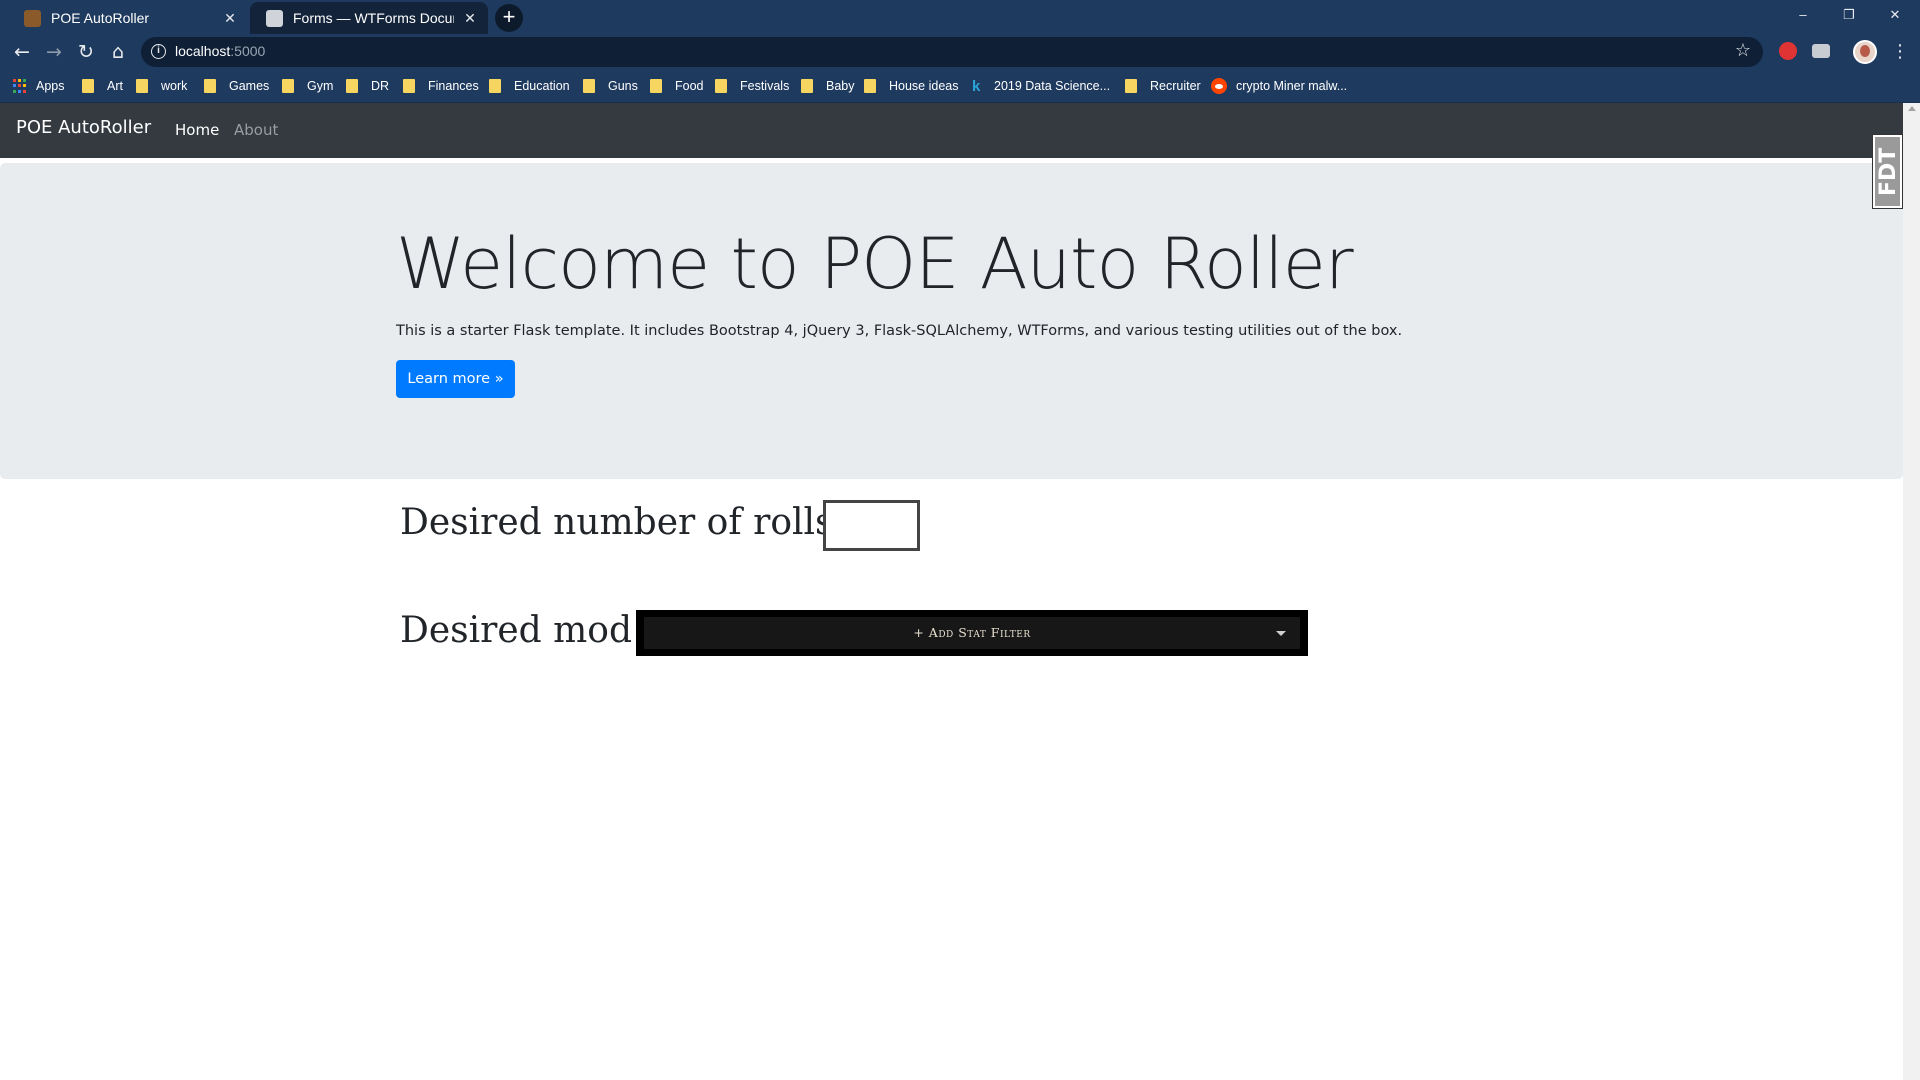  I want to click on bookmark-baby: Baby, so click(828, 86).